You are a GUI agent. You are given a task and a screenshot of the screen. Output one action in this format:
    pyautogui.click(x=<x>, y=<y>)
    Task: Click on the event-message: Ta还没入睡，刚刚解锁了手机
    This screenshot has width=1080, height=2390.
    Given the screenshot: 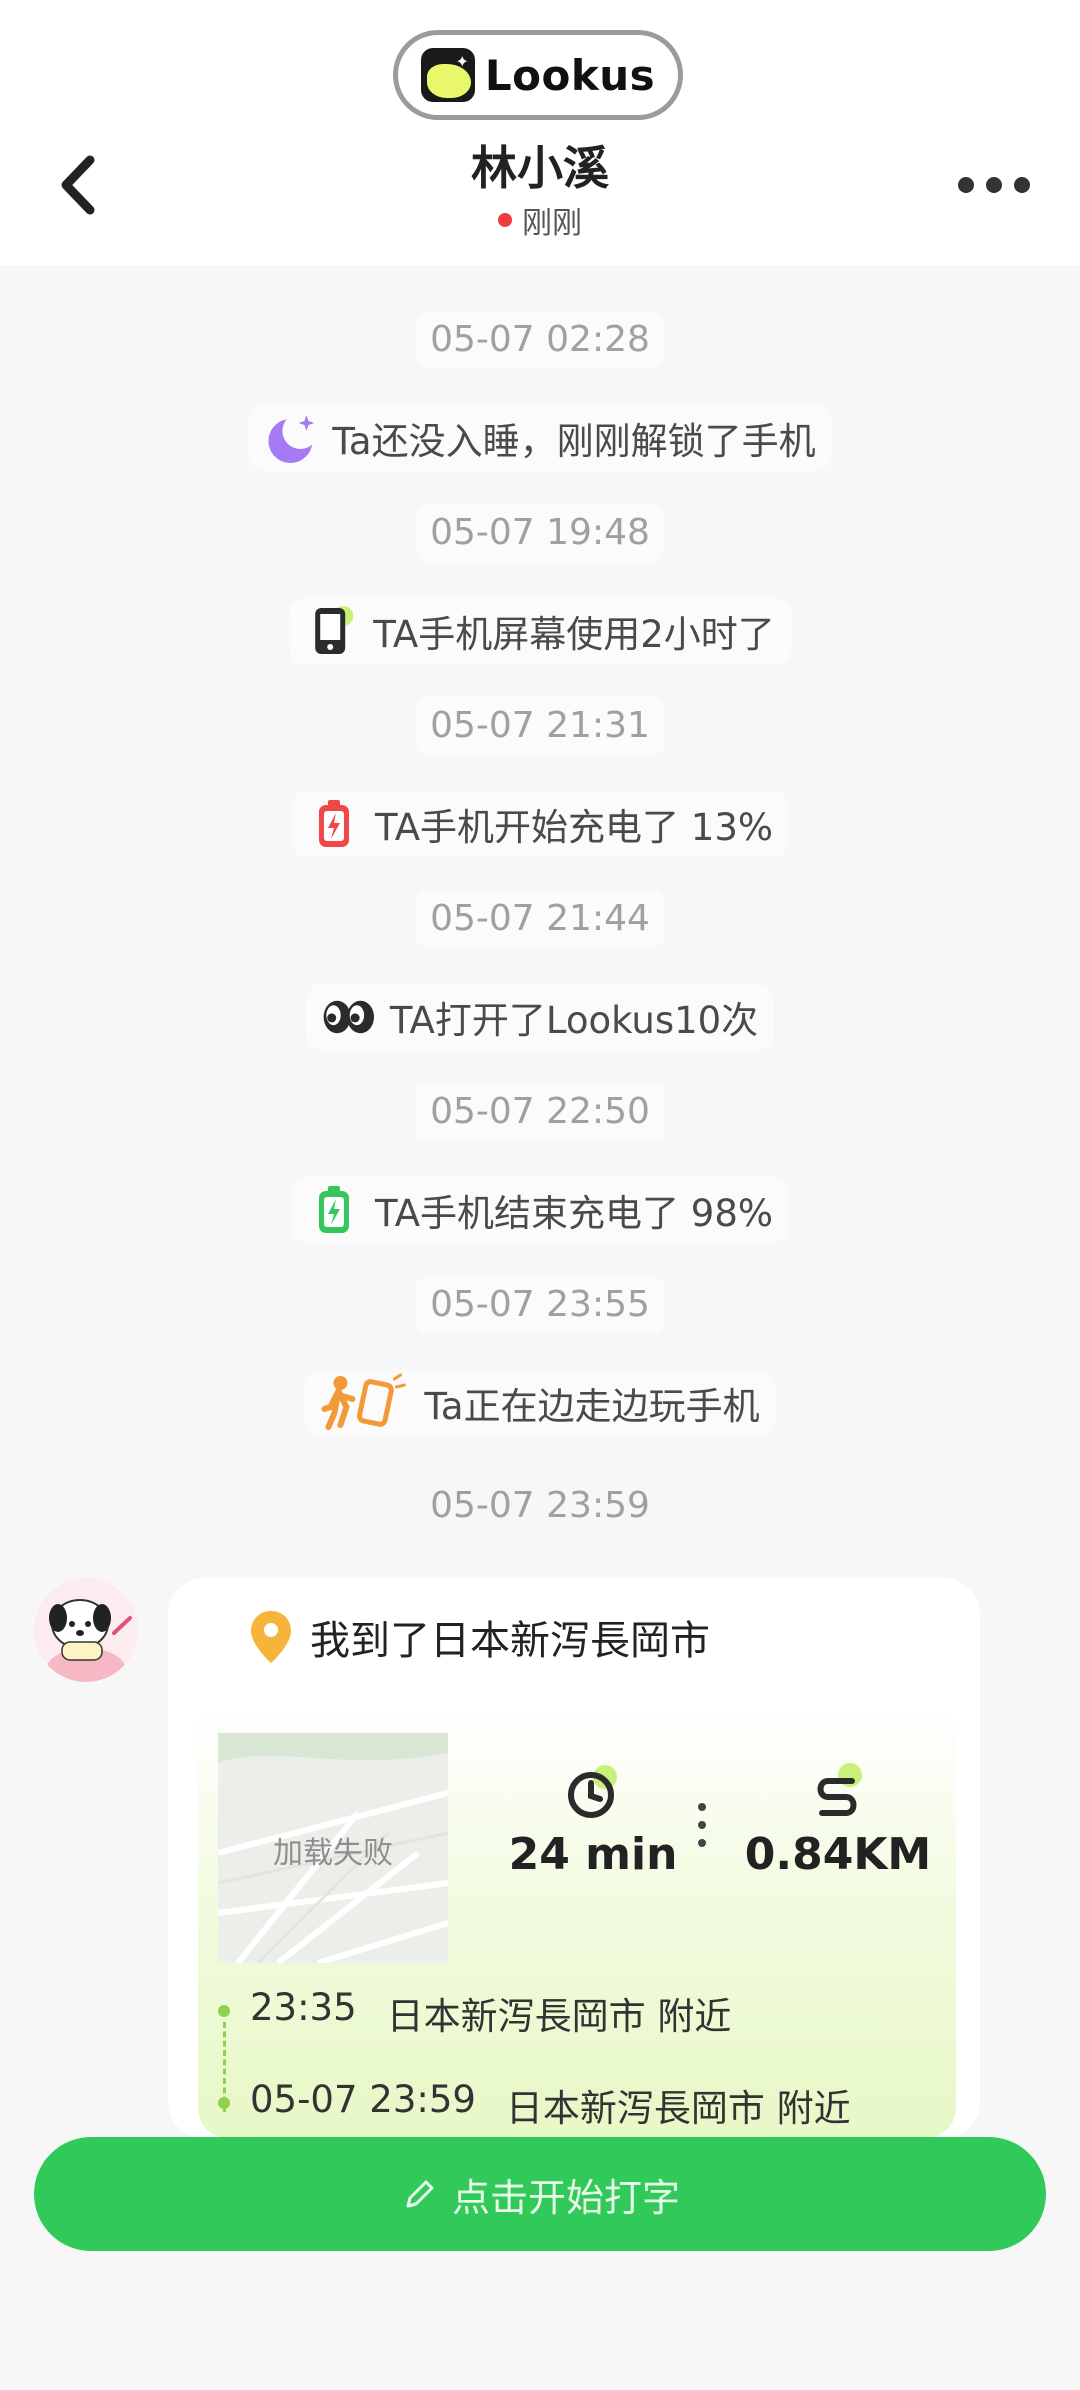 What is the action you would take?
    pyautogui.click(x=540, y=438)
    